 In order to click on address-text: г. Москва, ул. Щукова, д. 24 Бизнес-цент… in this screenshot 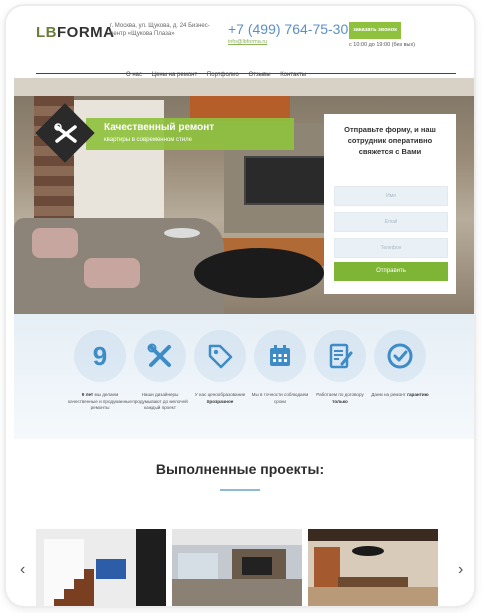, I will do `click(160, 30)`.